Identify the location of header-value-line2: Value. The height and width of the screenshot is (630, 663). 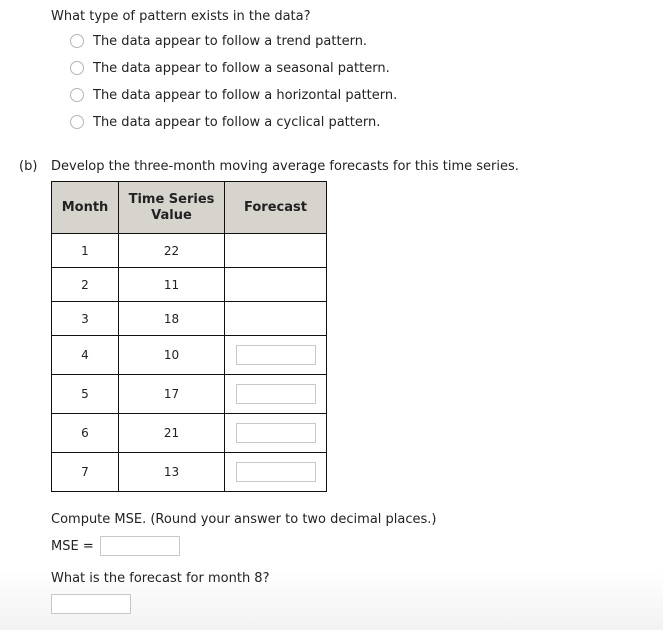
(171, 215).